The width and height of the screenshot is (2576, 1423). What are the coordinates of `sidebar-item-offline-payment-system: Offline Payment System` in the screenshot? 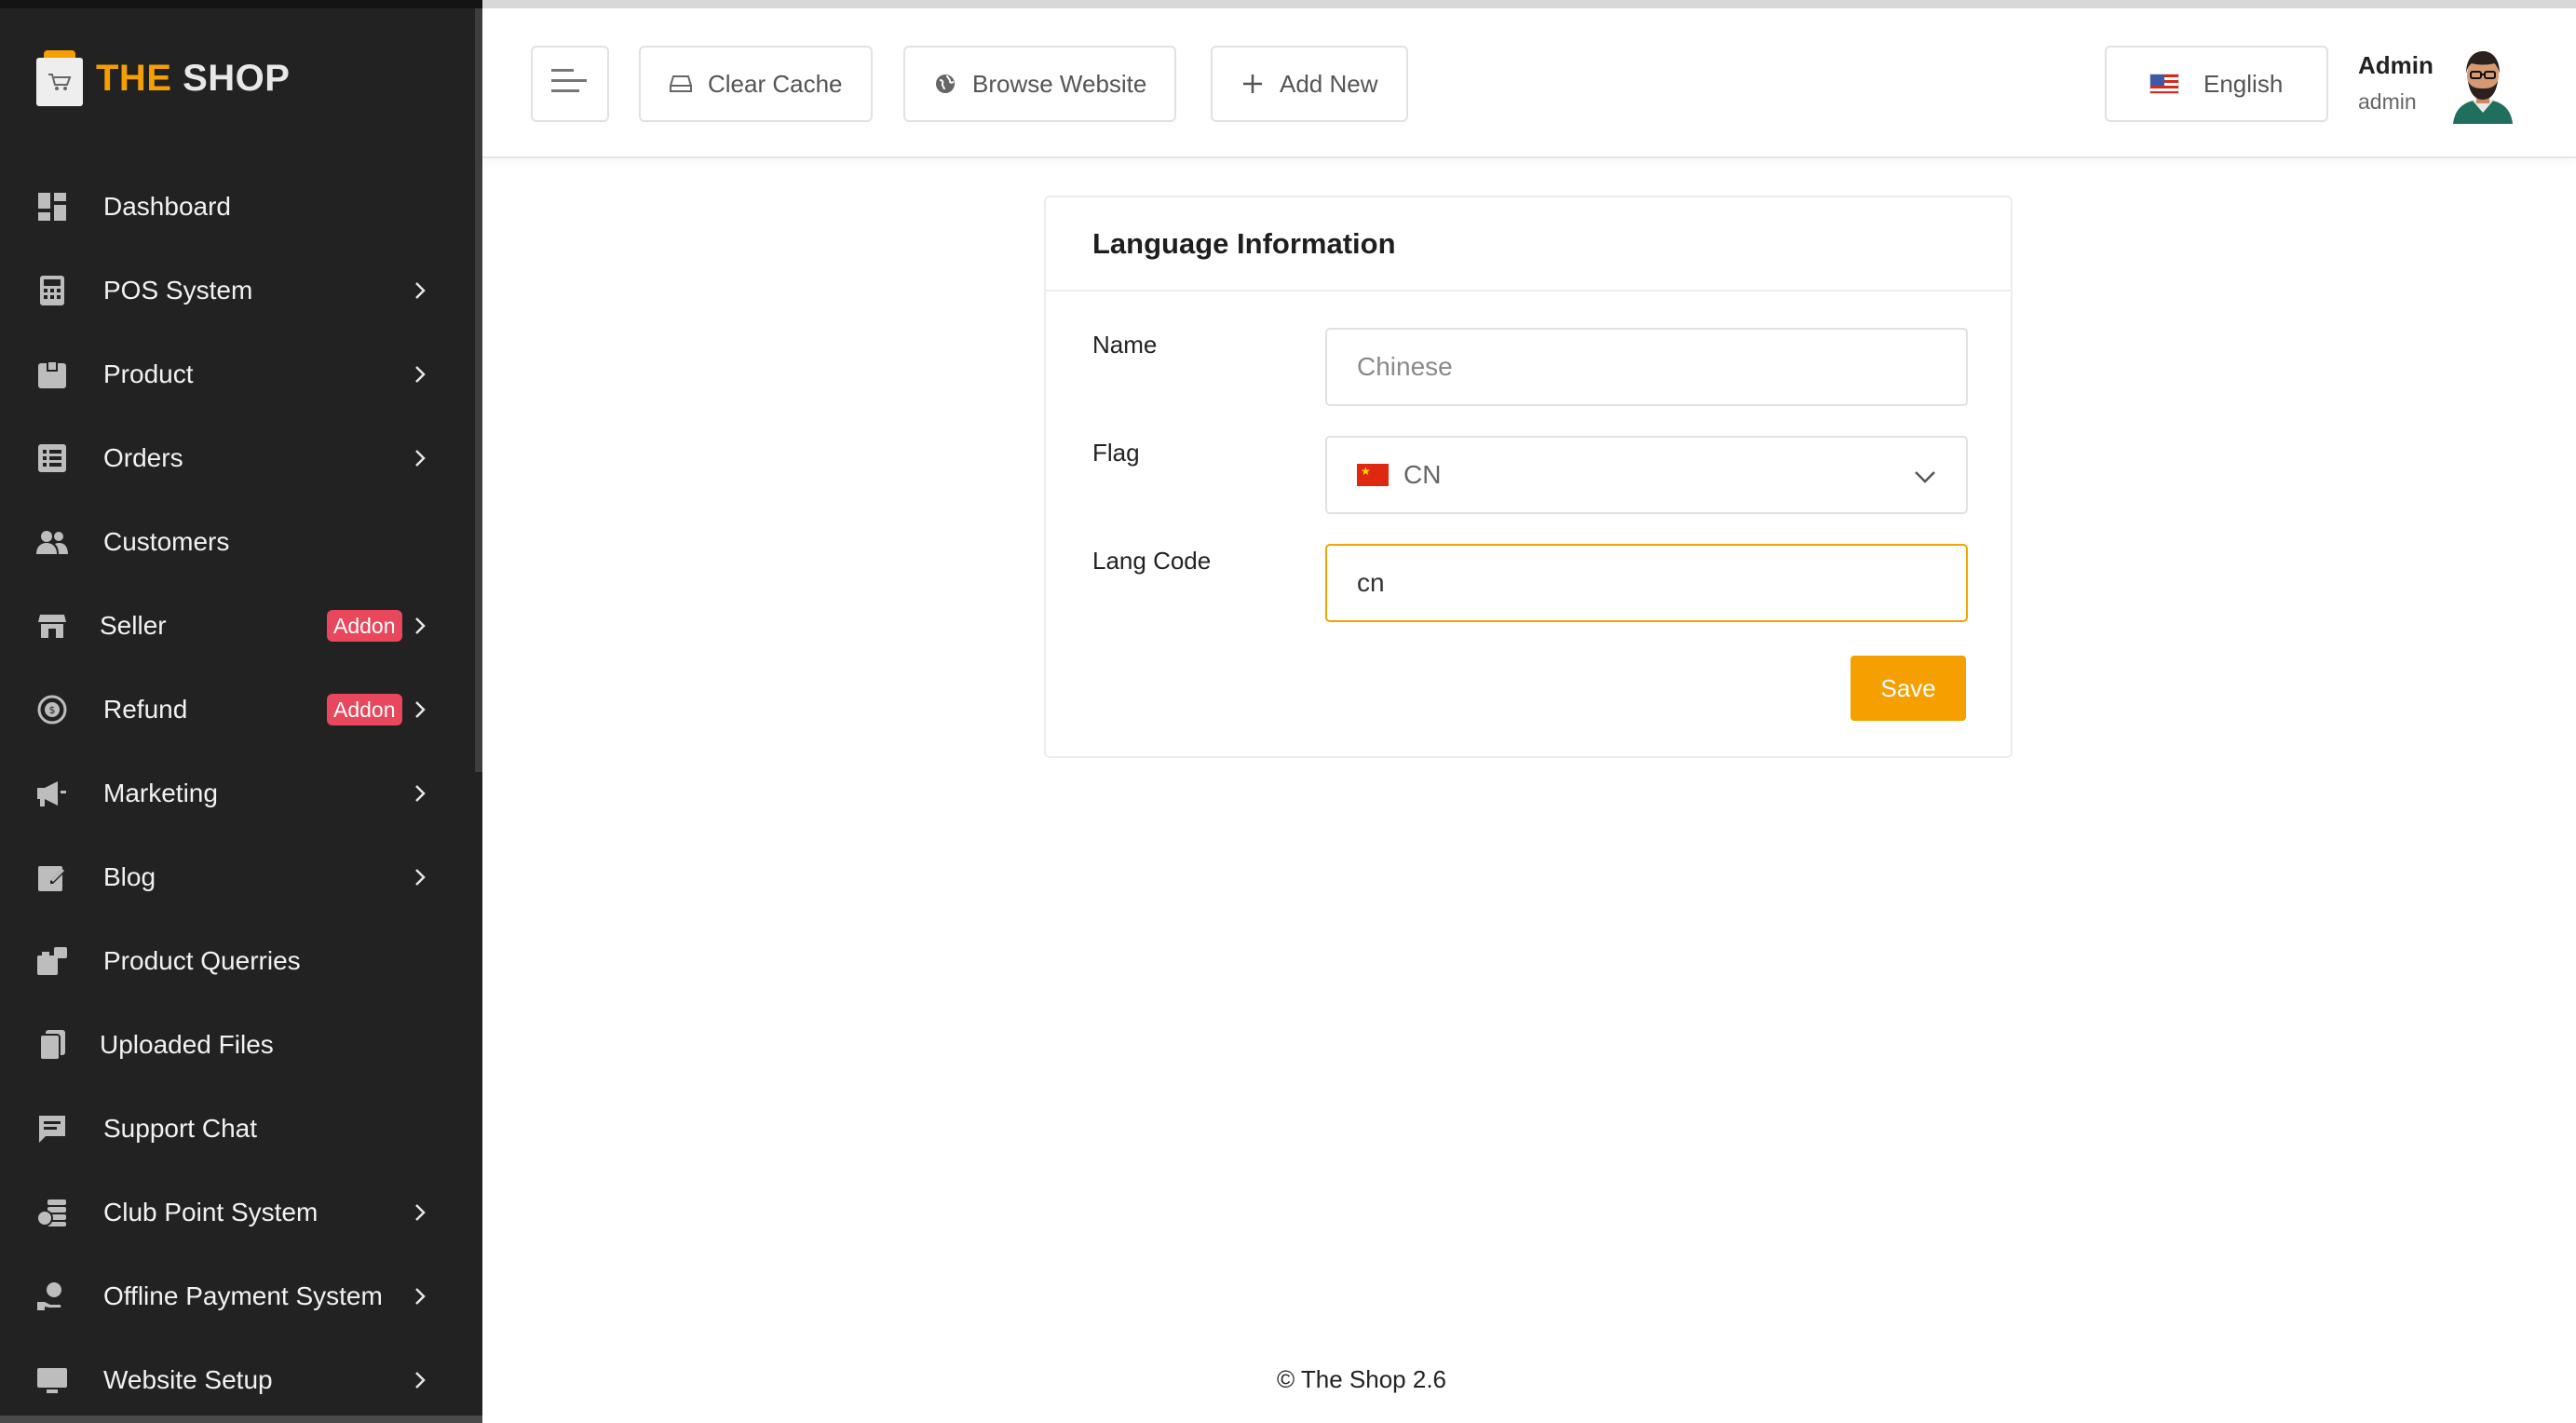 It's located at (237, 1296).